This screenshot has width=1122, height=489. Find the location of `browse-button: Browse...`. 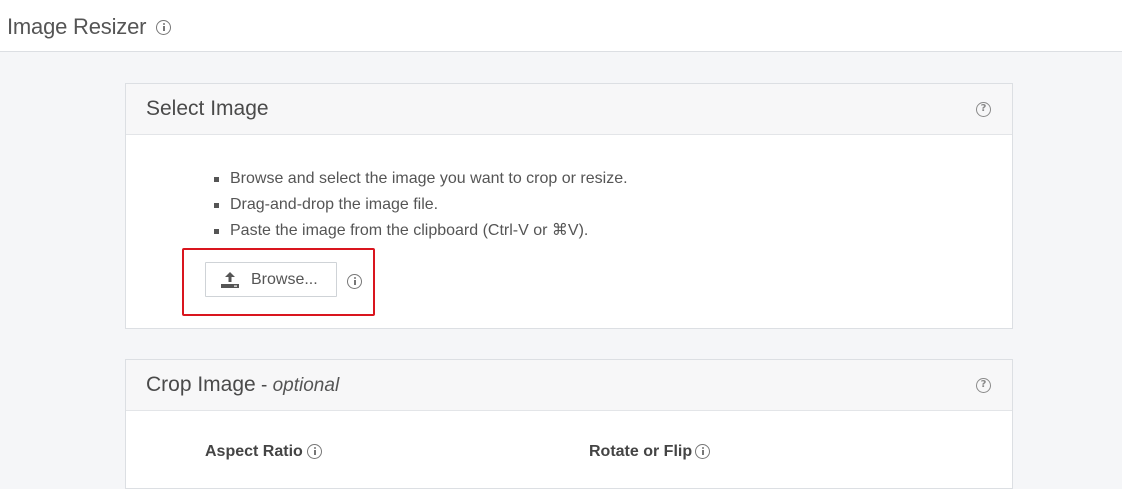

browse-button: Browse... is located at coordinates (271, 279).